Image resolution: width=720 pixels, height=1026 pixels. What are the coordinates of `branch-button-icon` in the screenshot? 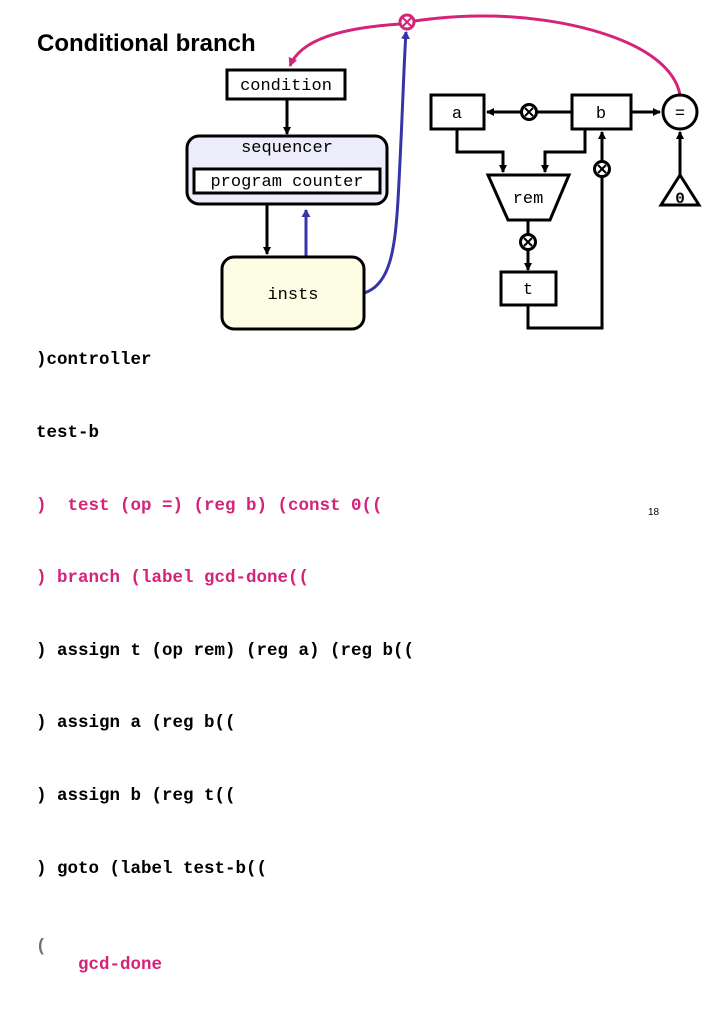 It's located at (407, 22).